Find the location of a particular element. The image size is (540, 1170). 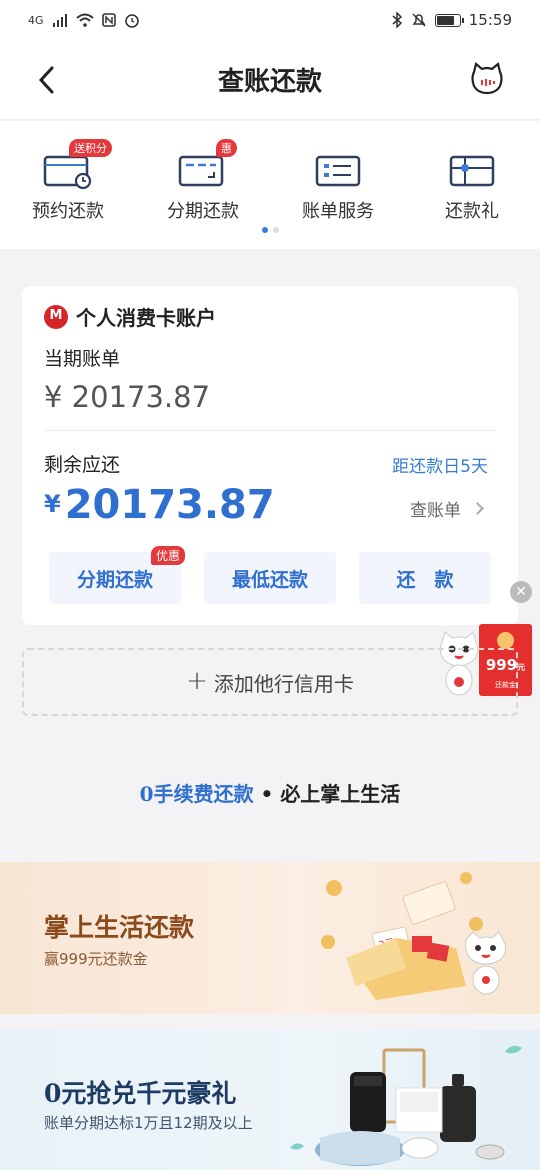

mute-bell-icon is located at coordinates (419, 20).